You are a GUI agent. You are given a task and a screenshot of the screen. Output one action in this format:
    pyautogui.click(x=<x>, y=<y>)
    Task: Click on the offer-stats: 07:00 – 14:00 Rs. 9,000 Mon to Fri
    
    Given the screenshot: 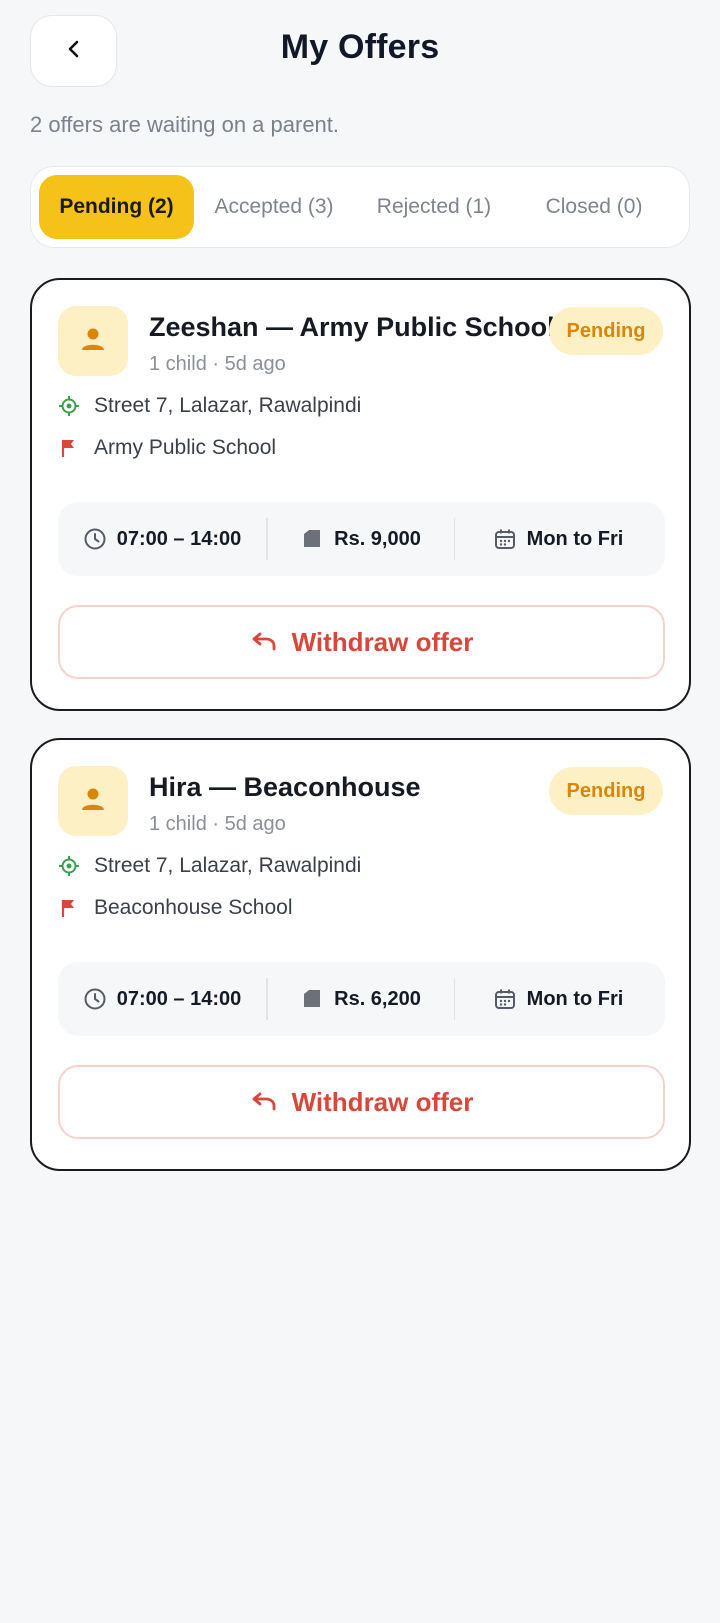 What is the action you would take?
    pyautogui.click(x=361, y=539)
    